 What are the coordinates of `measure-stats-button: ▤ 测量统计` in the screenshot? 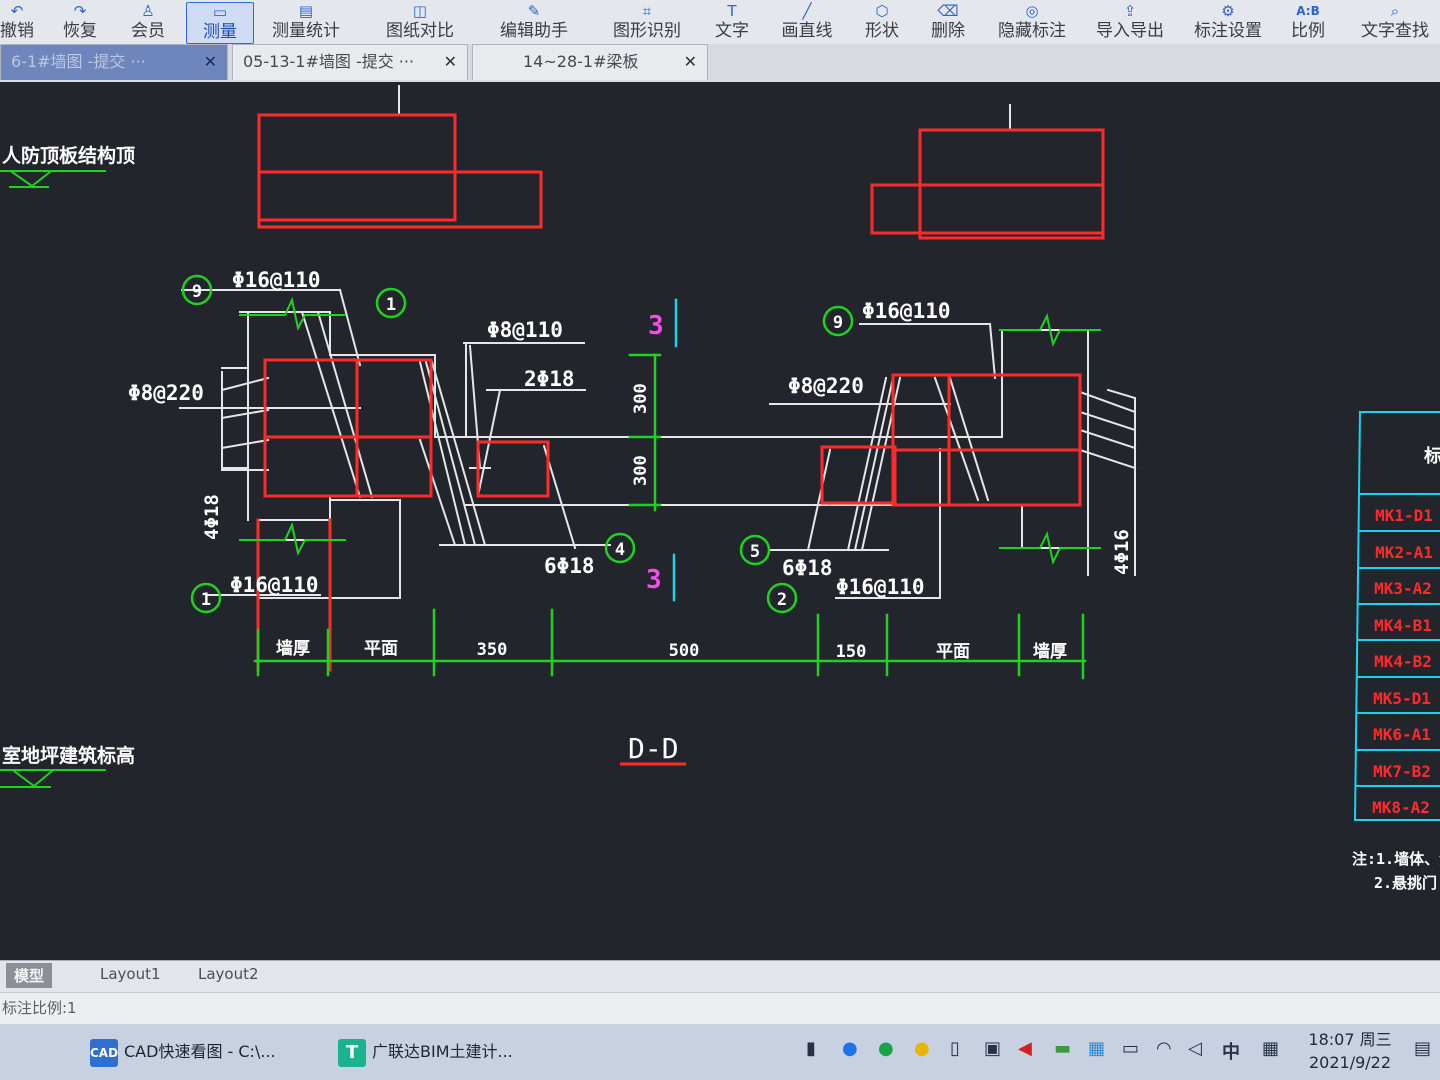 It's located at (306, 22).